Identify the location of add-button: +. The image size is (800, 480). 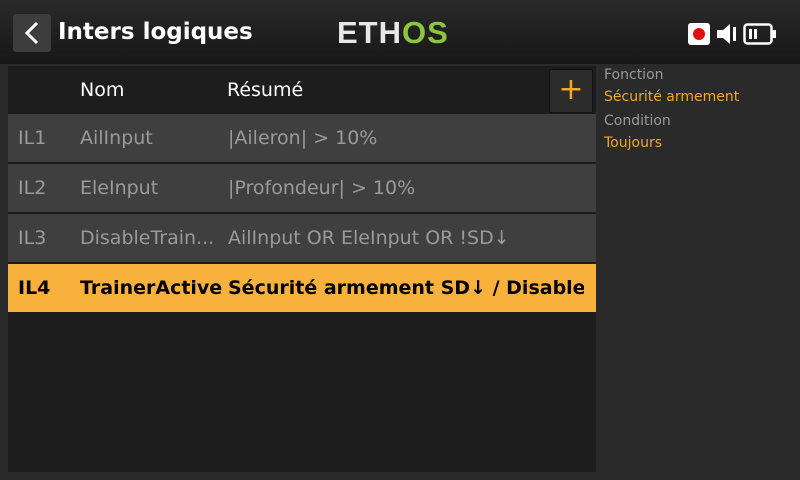
(571, 91).